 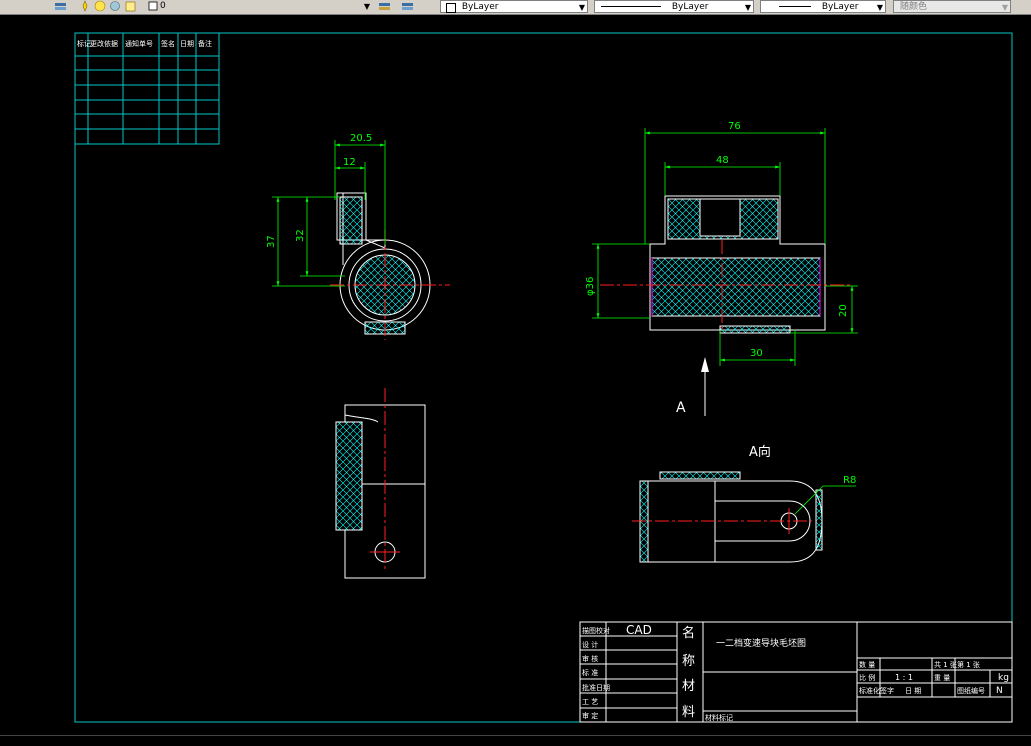 I want to click on view-a-label: A向, so click(x=760, y=452).